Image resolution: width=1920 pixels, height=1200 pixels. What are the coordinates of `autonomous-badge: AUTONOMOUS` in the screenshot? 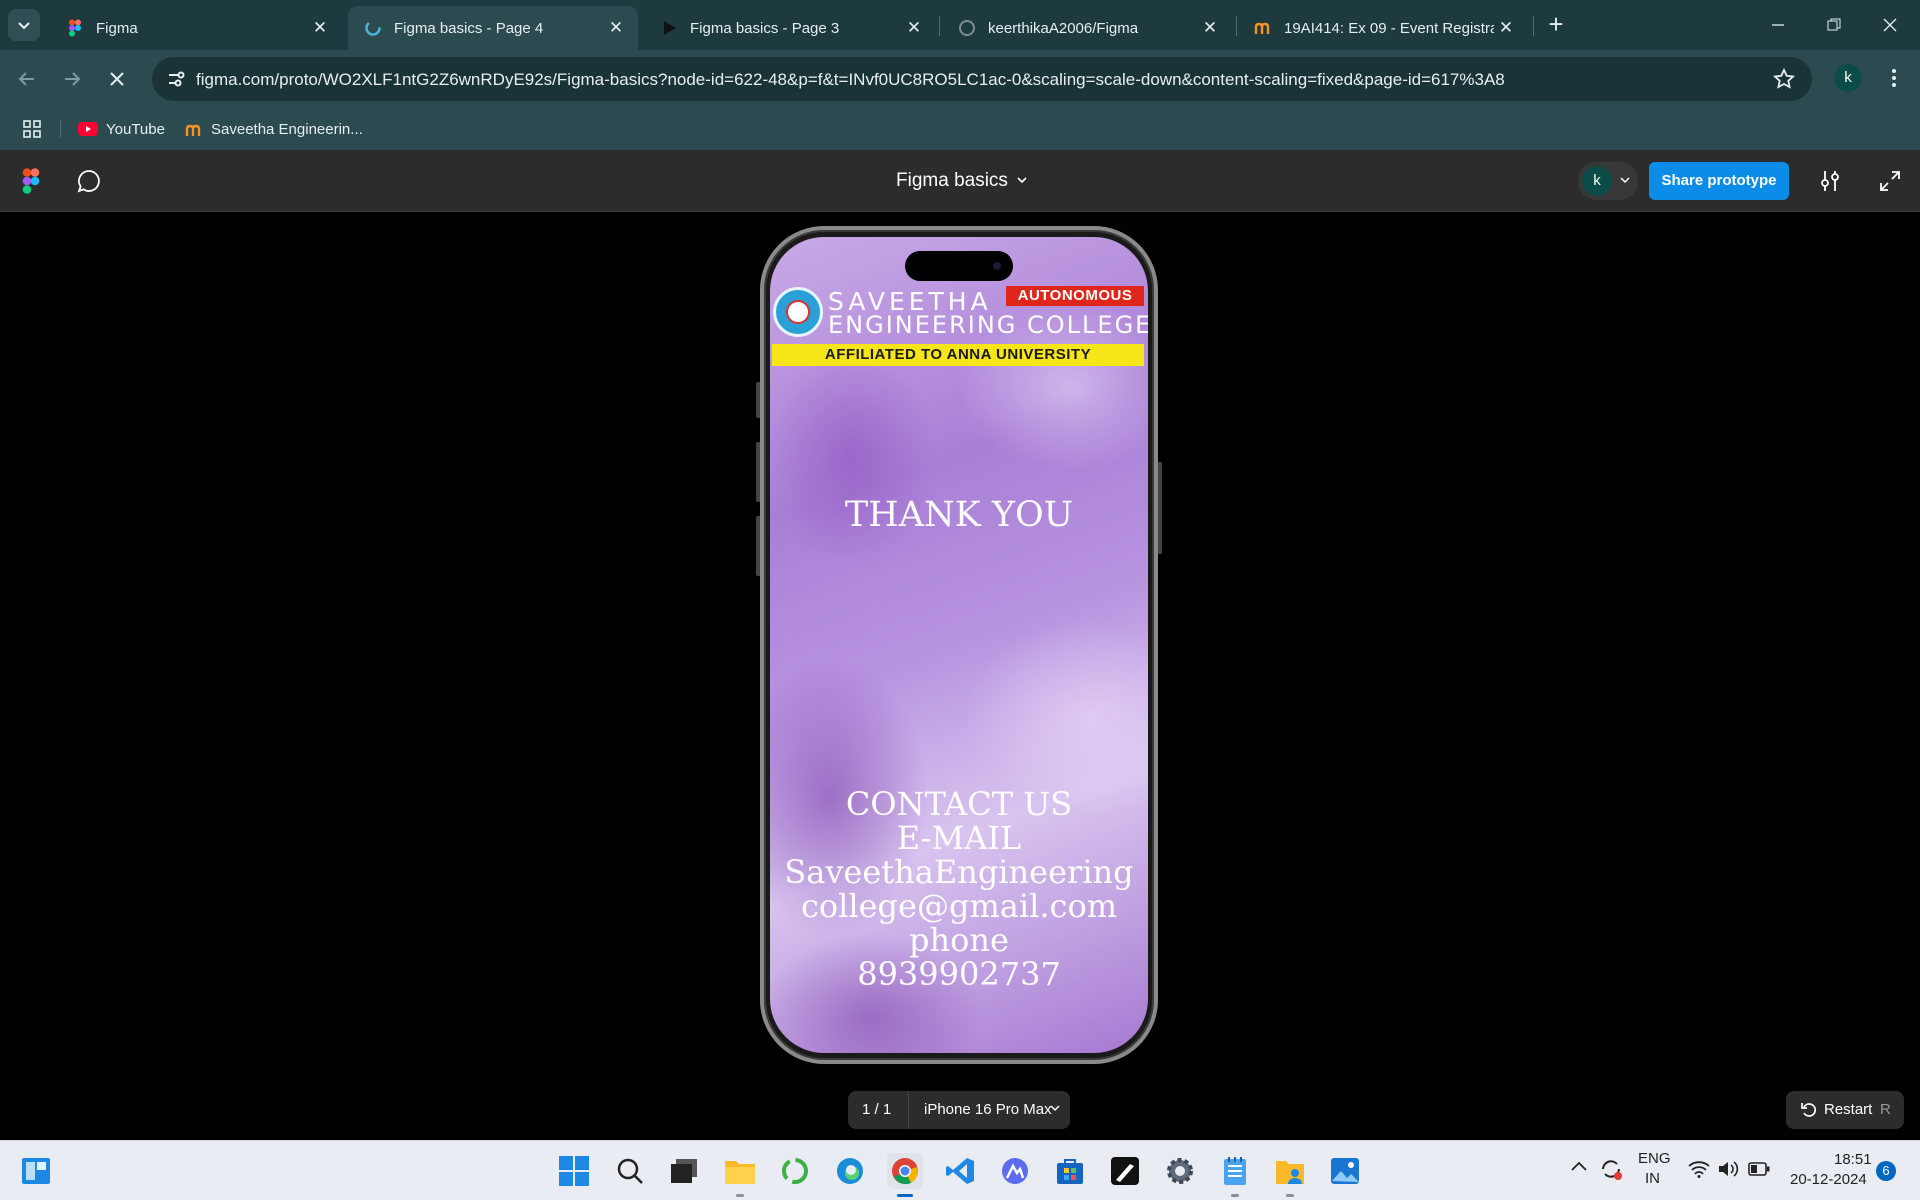 It's located at (1075, 296).